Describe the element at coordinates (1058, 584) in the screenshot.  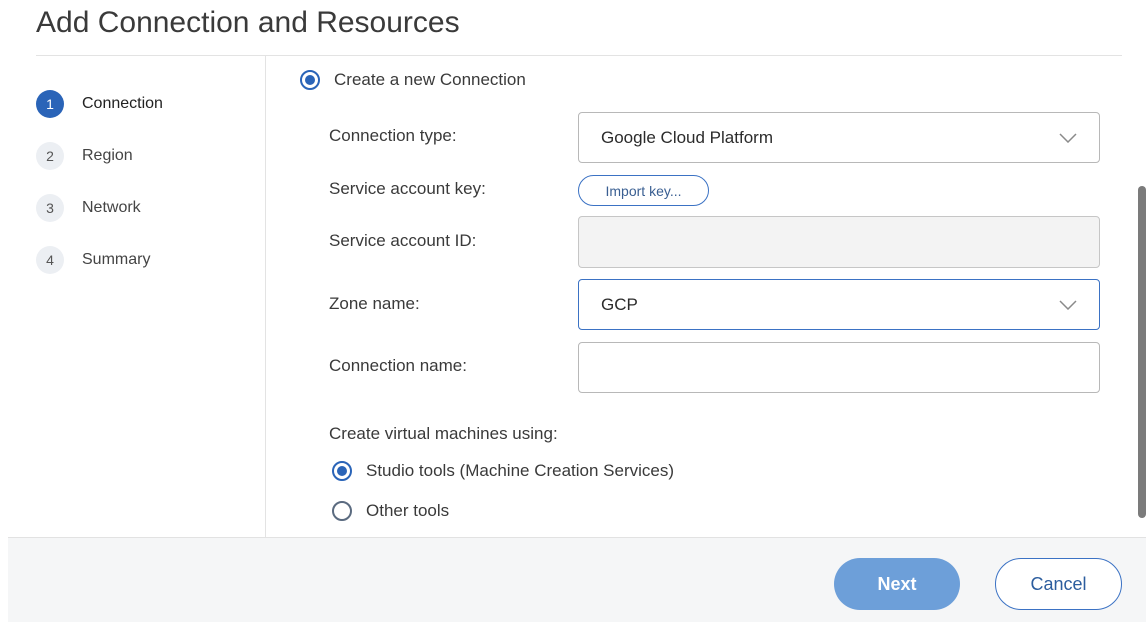
I see `cancel-button: Cancel` at that location.